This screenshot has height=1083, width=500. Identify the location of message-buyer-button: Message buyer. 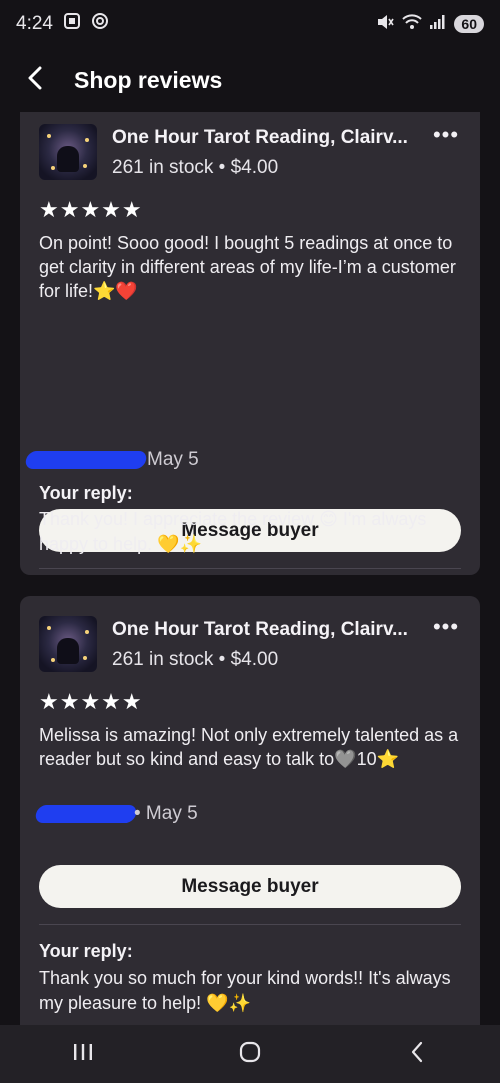
(250, 886).